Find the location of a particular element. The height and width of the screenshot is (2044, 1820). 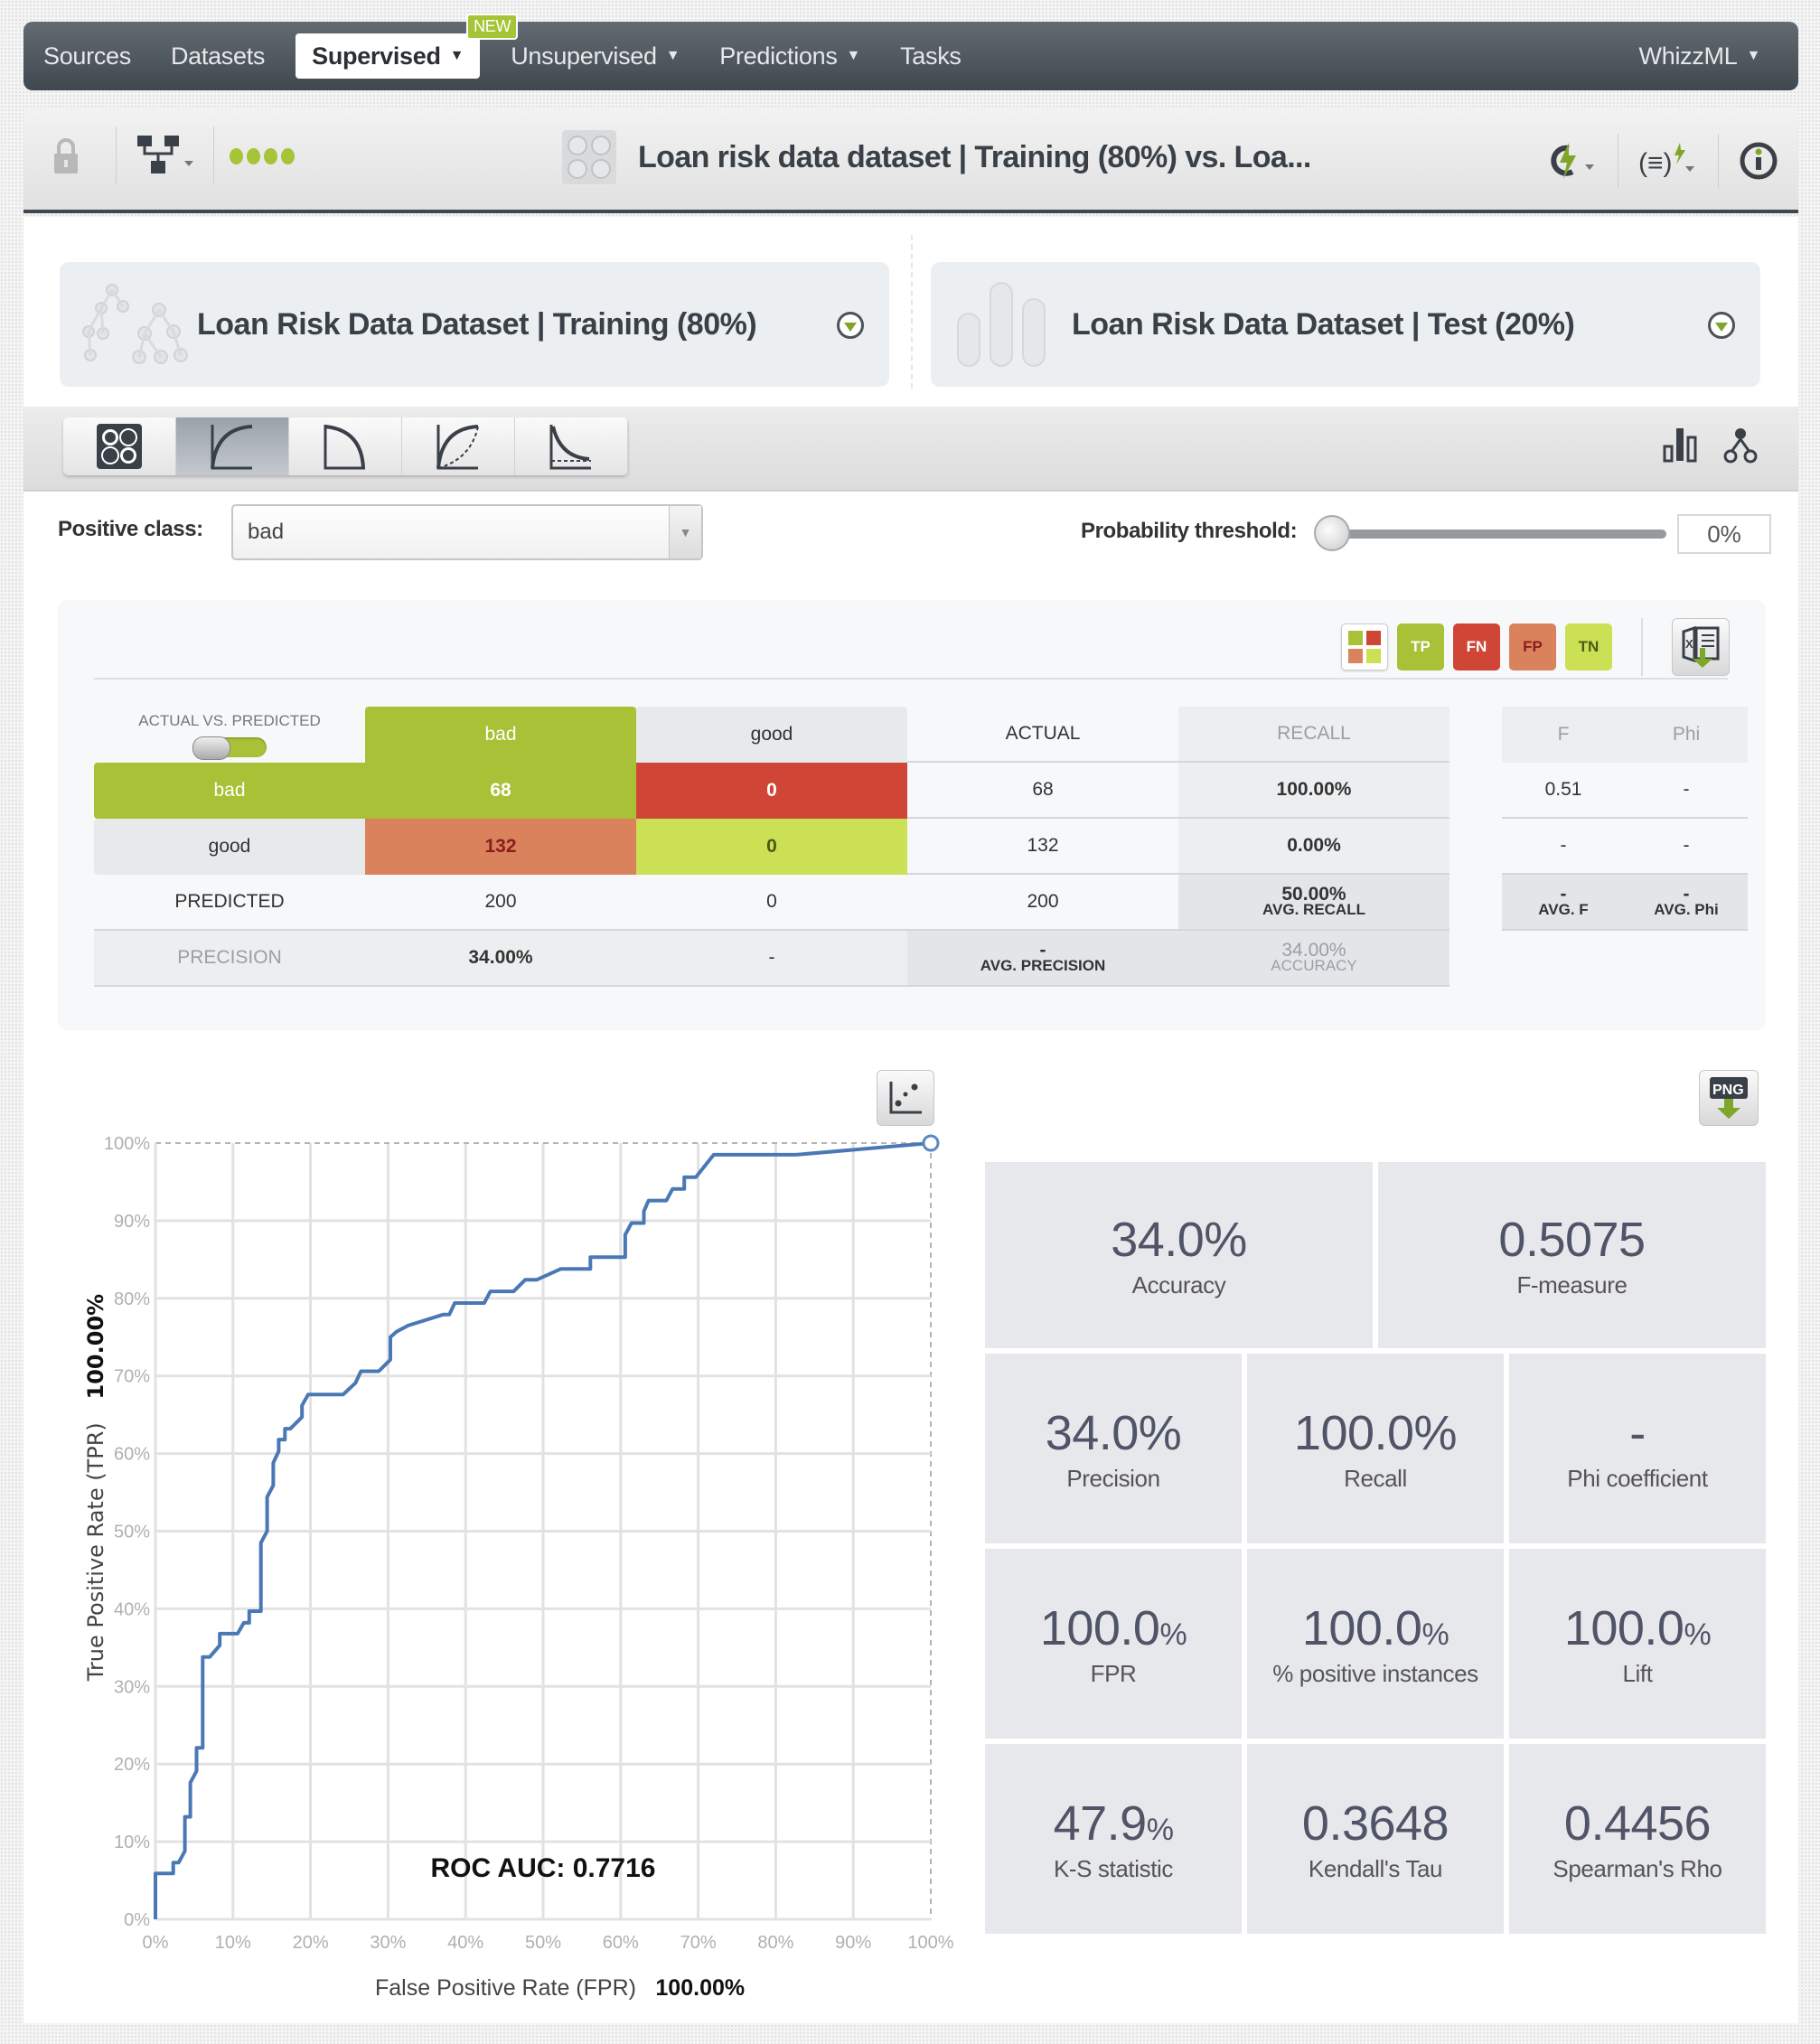

cell-avg-precision: - AVG. PRECISION is located at coordinates (1042, 959).